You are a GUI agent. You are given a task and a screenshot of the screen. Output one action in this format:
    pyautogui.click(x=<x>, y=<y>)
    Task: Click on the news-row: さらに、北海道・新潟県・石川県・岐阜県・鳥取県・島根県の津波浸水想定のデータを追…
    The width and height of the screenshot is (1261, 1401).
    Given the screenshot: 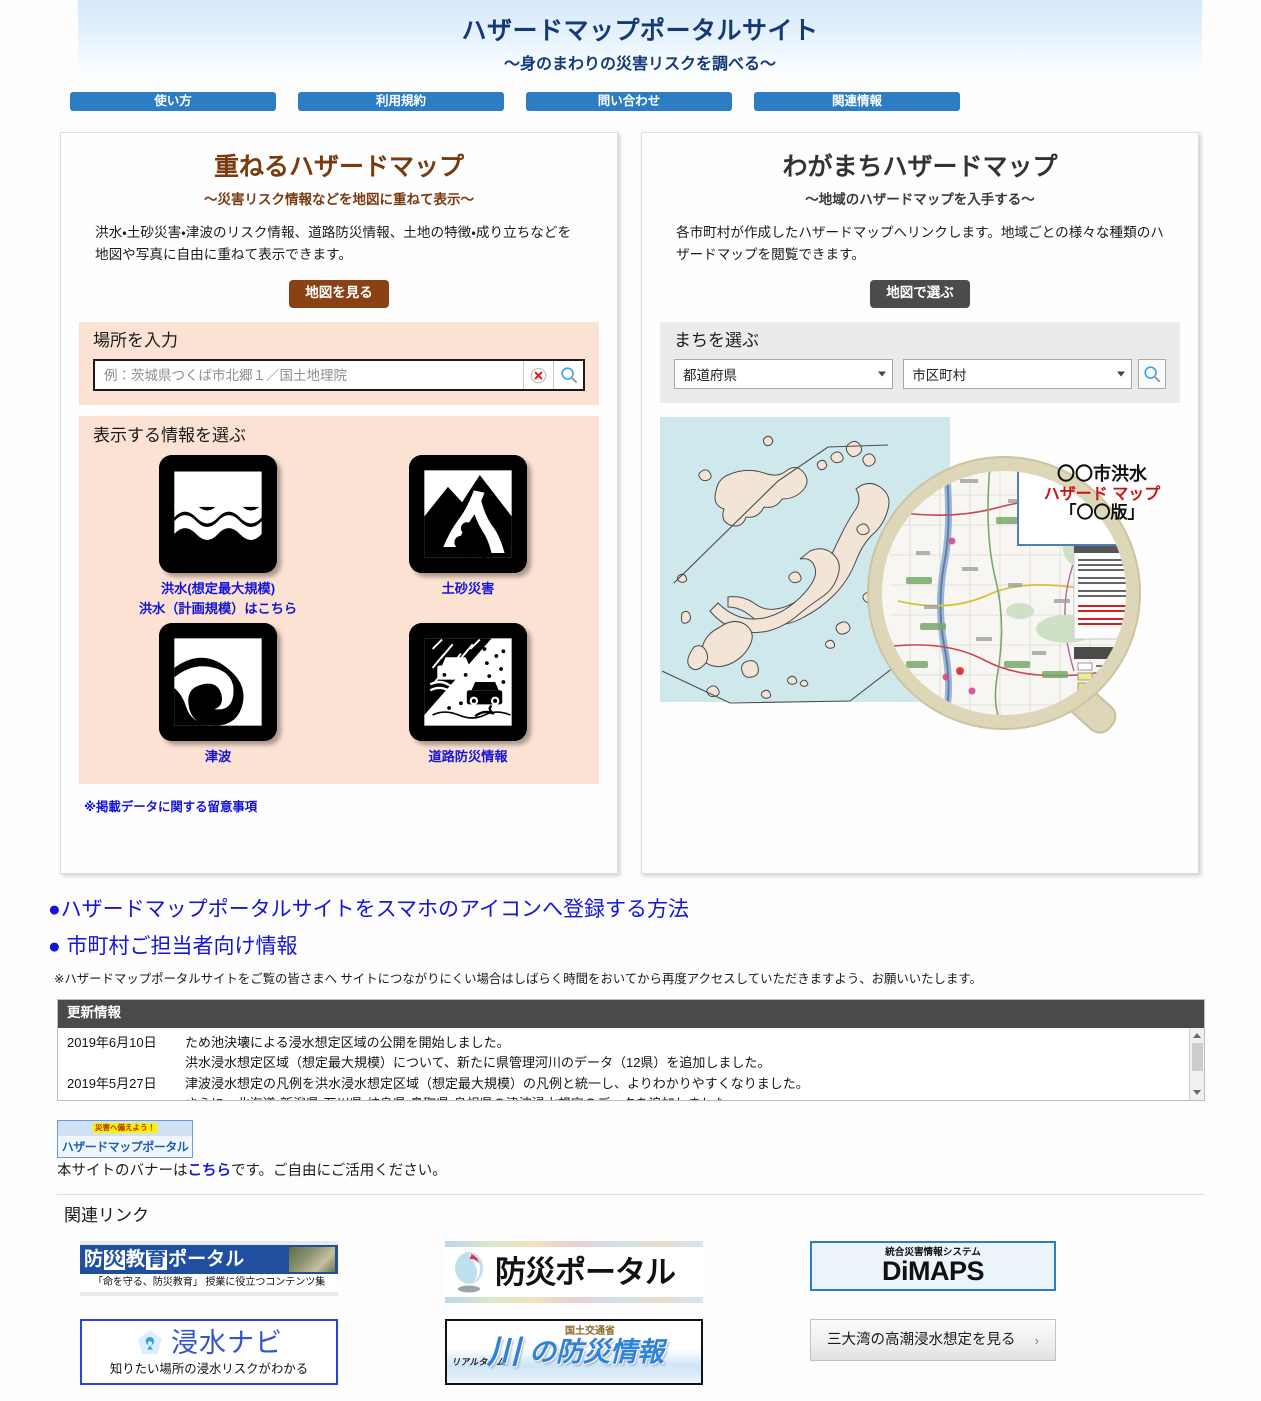 What is the action you would take?
    pyautogui.click(x=624, y=1096)
    